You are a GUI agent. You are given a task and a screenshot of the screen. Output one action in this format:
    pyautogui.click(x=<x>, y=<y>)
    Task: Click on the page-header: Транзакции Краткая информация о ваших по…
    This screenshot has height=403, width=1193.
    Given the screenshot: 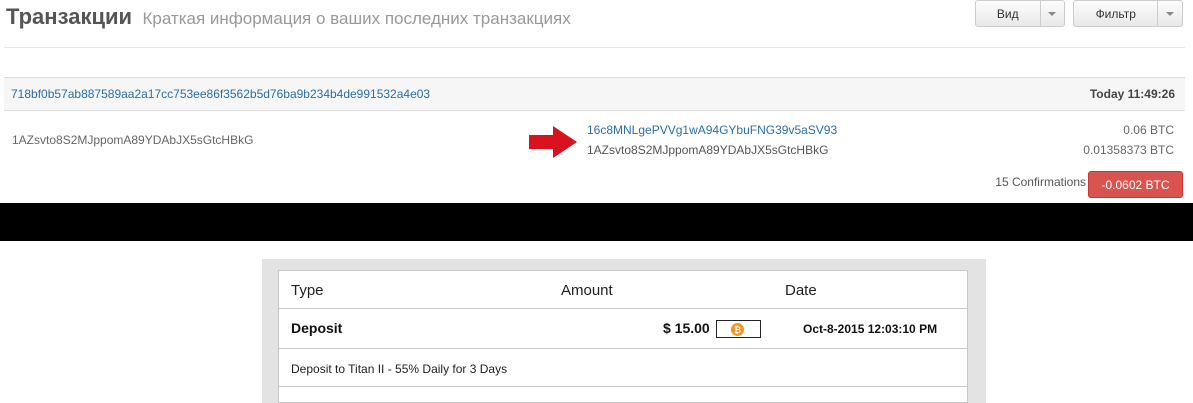 What is the action you would take?
    pyautogui.click(x=288, y=17)
    